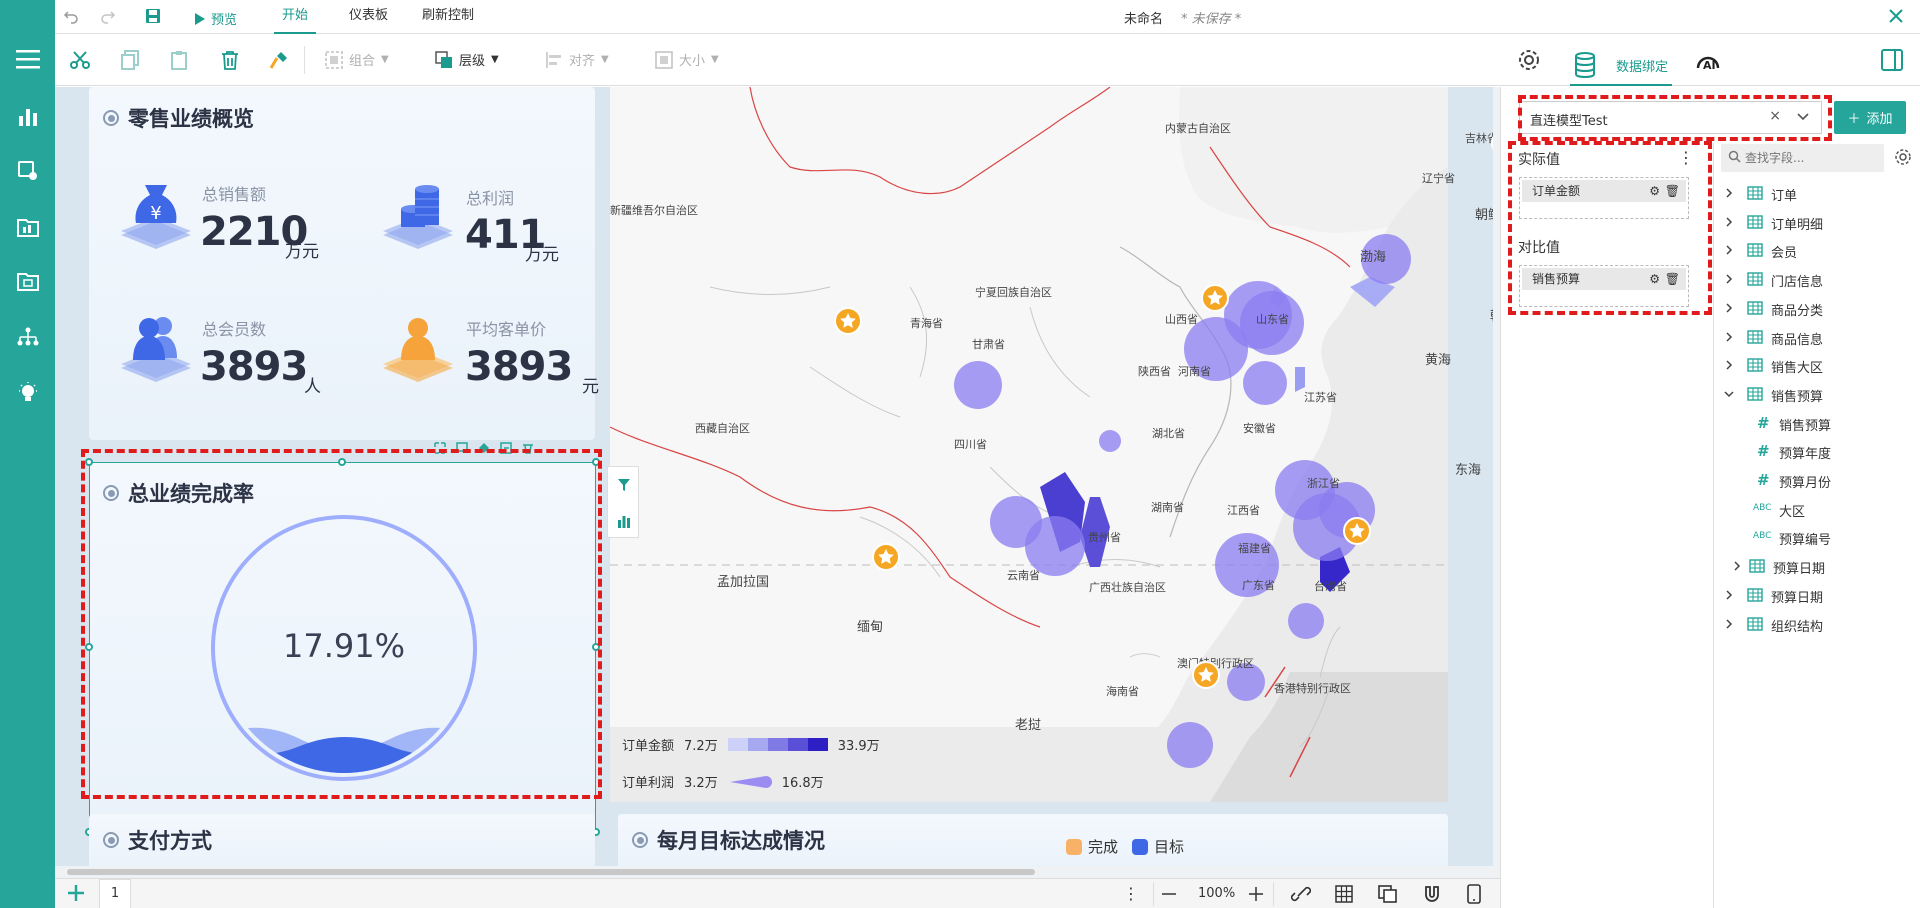 The image size is (1920, 908). What do you see at coordinates (1169, 896) in the screenshot?
I see `zoom-out-icon` at bounding box center [1169, 896].